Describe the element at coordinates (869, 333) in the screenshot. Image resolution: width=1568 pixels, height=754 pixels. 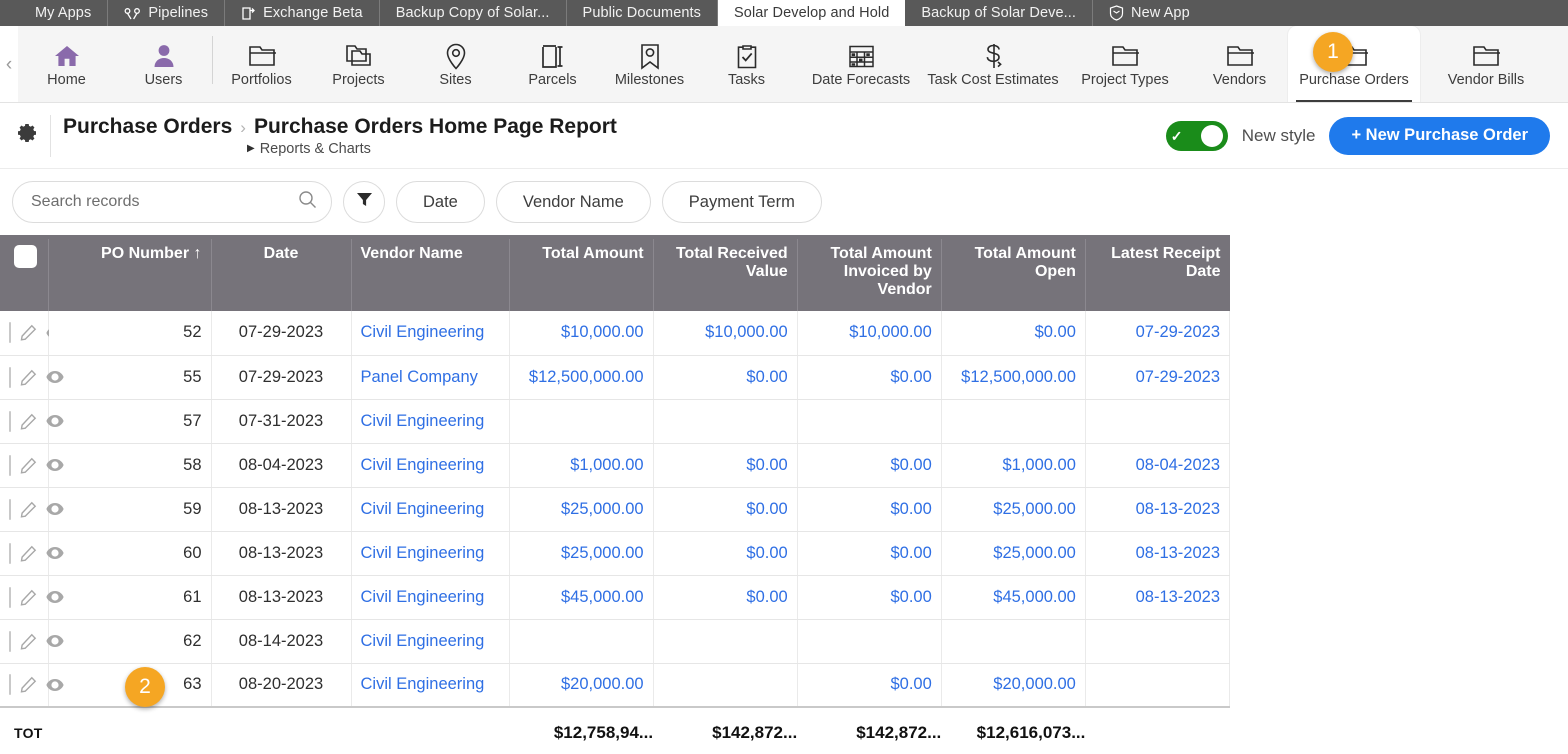
I see `cell-total-amount-invoiced: $10,000.00` at that location.